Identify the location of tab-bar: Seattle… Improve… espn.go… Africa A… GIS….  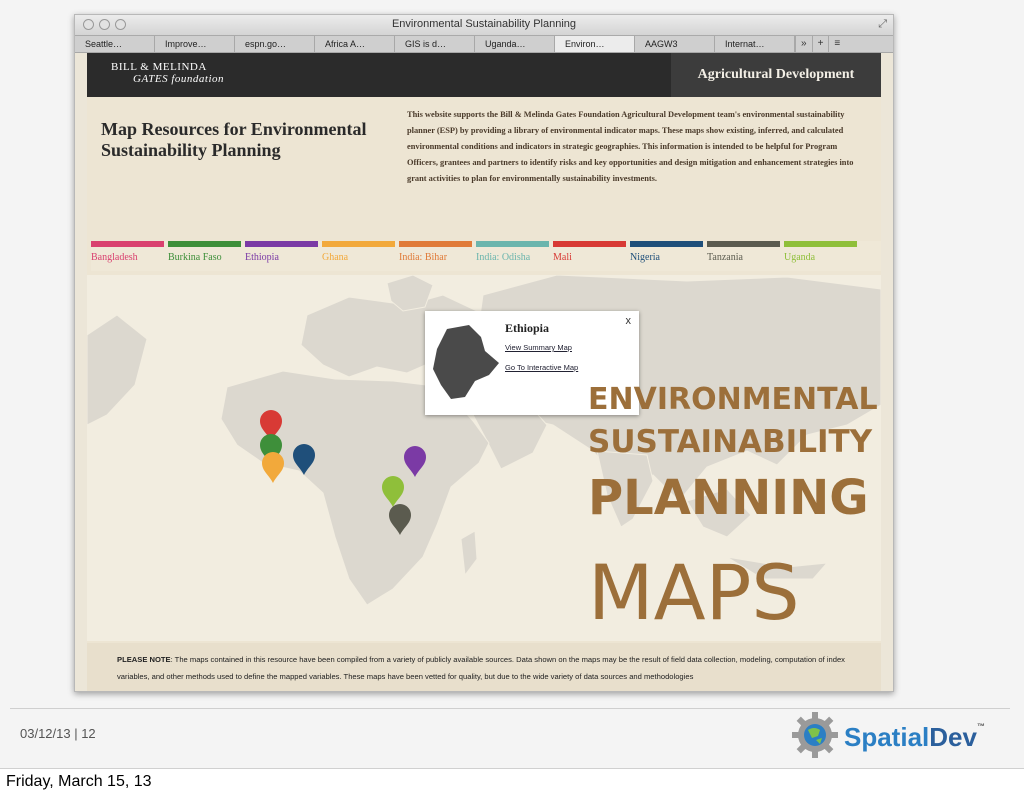
(484, 44).